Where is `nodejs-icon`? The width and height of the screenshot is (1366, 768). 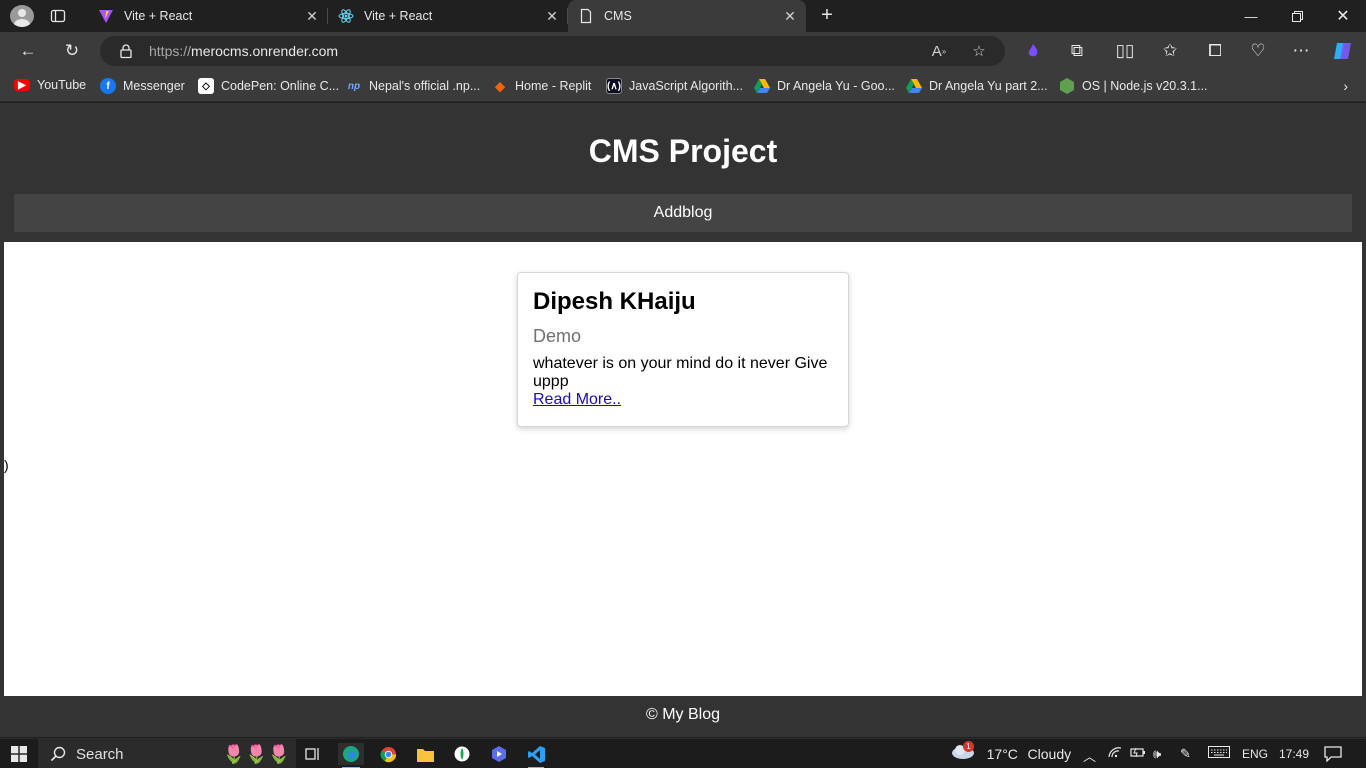
nodejs-icon is located at coordinates (1067, 86).